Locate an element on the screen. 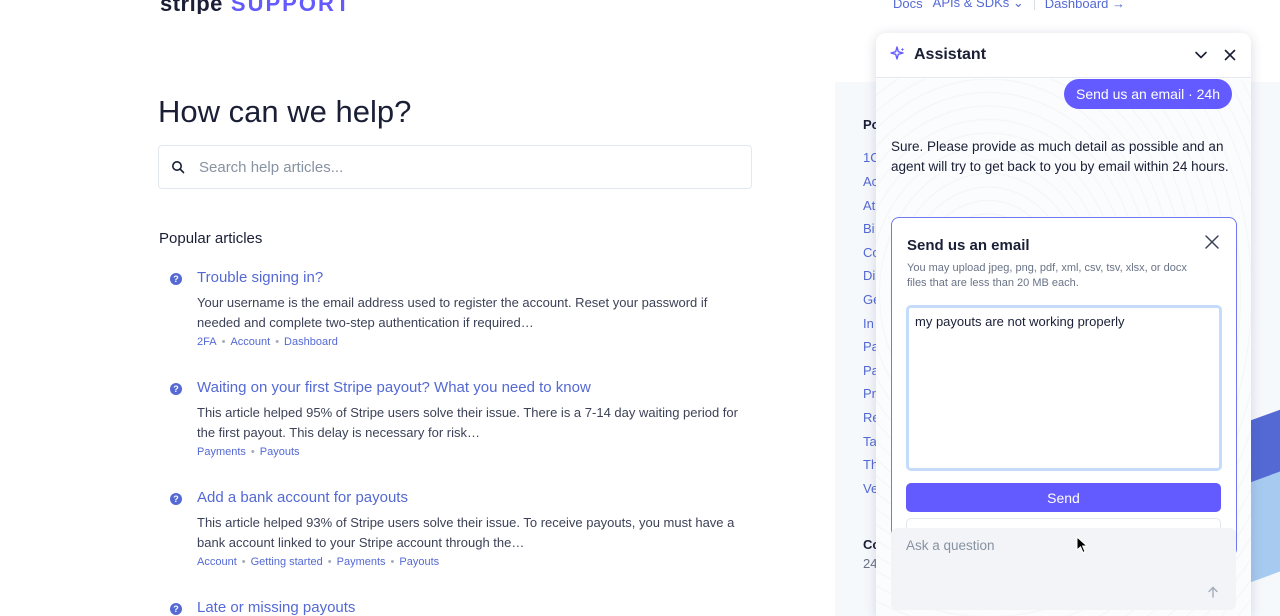  tag-link: 2FA is located at coordinates (207, 342).